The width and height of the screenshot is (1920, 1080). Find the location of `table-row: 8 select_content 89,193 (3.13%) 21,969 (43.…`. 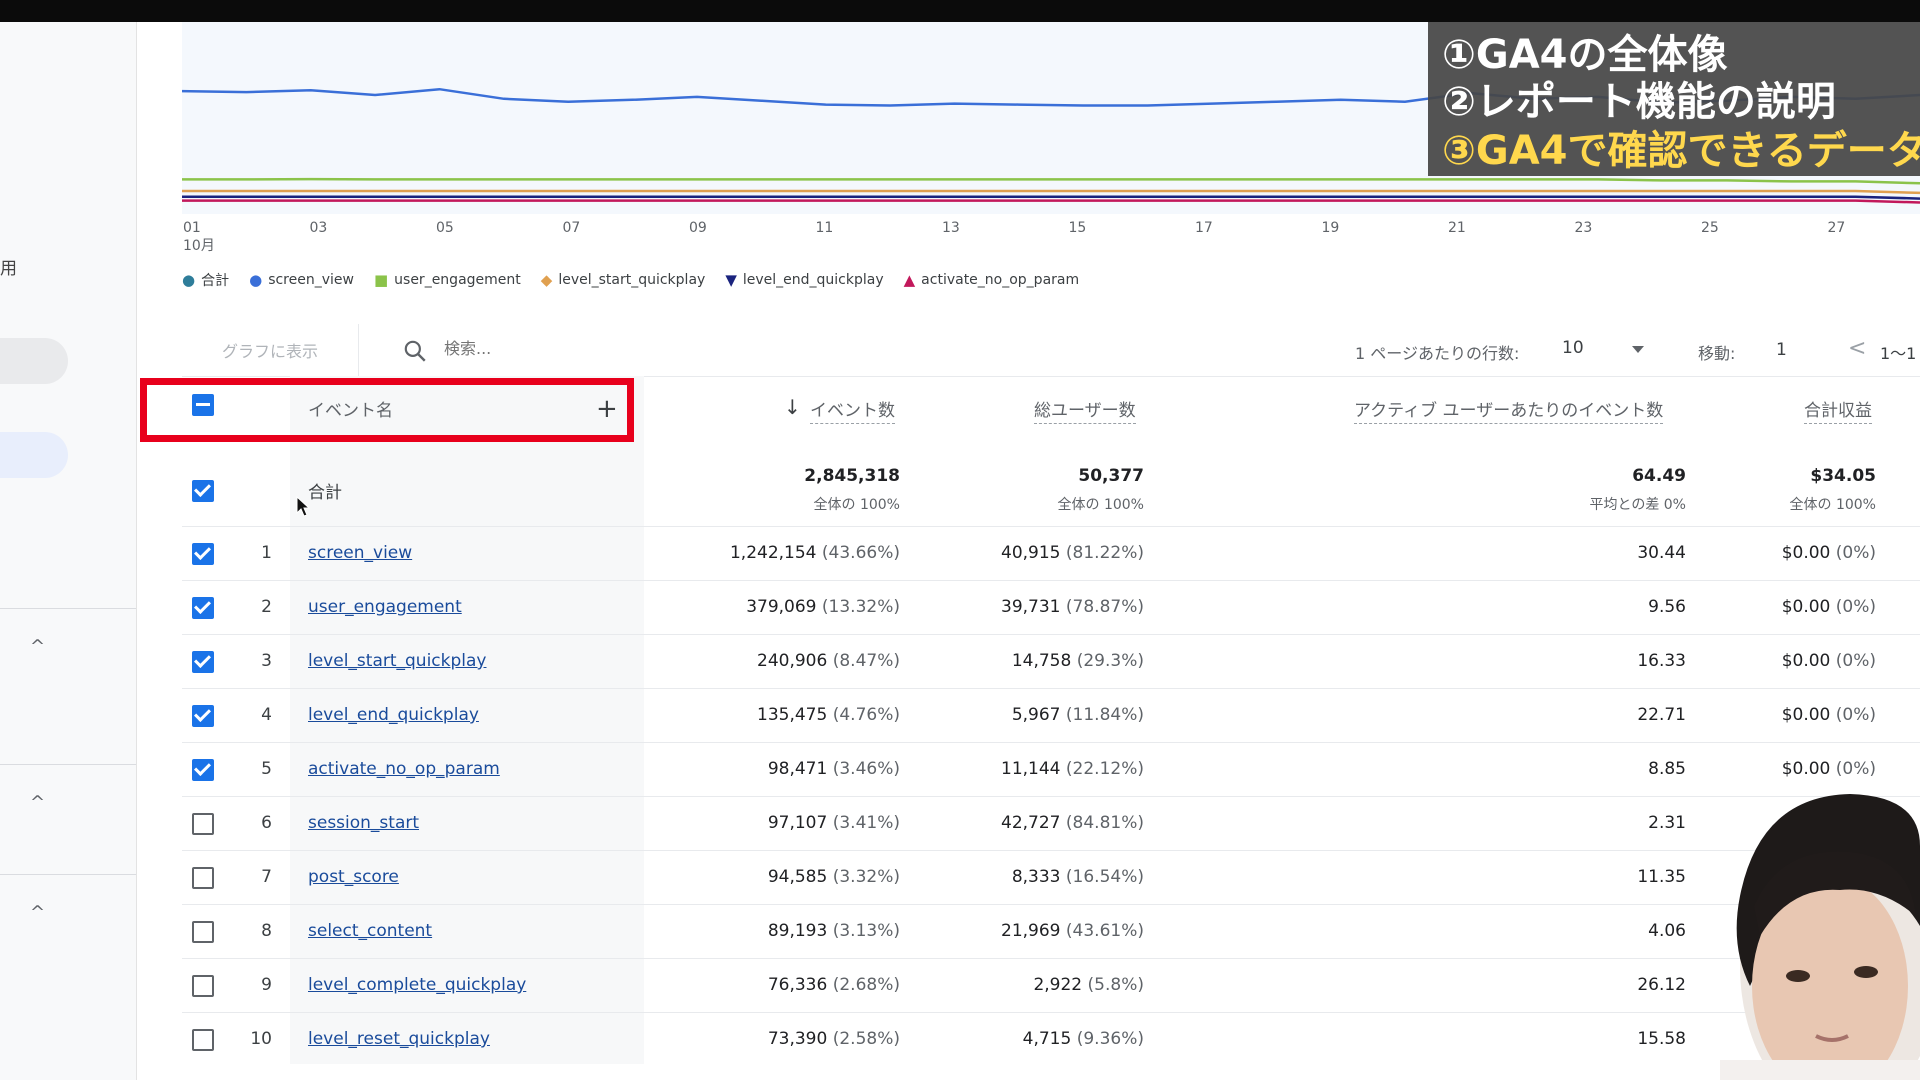

table-row: 8 select_content 89,193 (3.13%) 21,969 (43.… is located at coordinates (1051, 931).